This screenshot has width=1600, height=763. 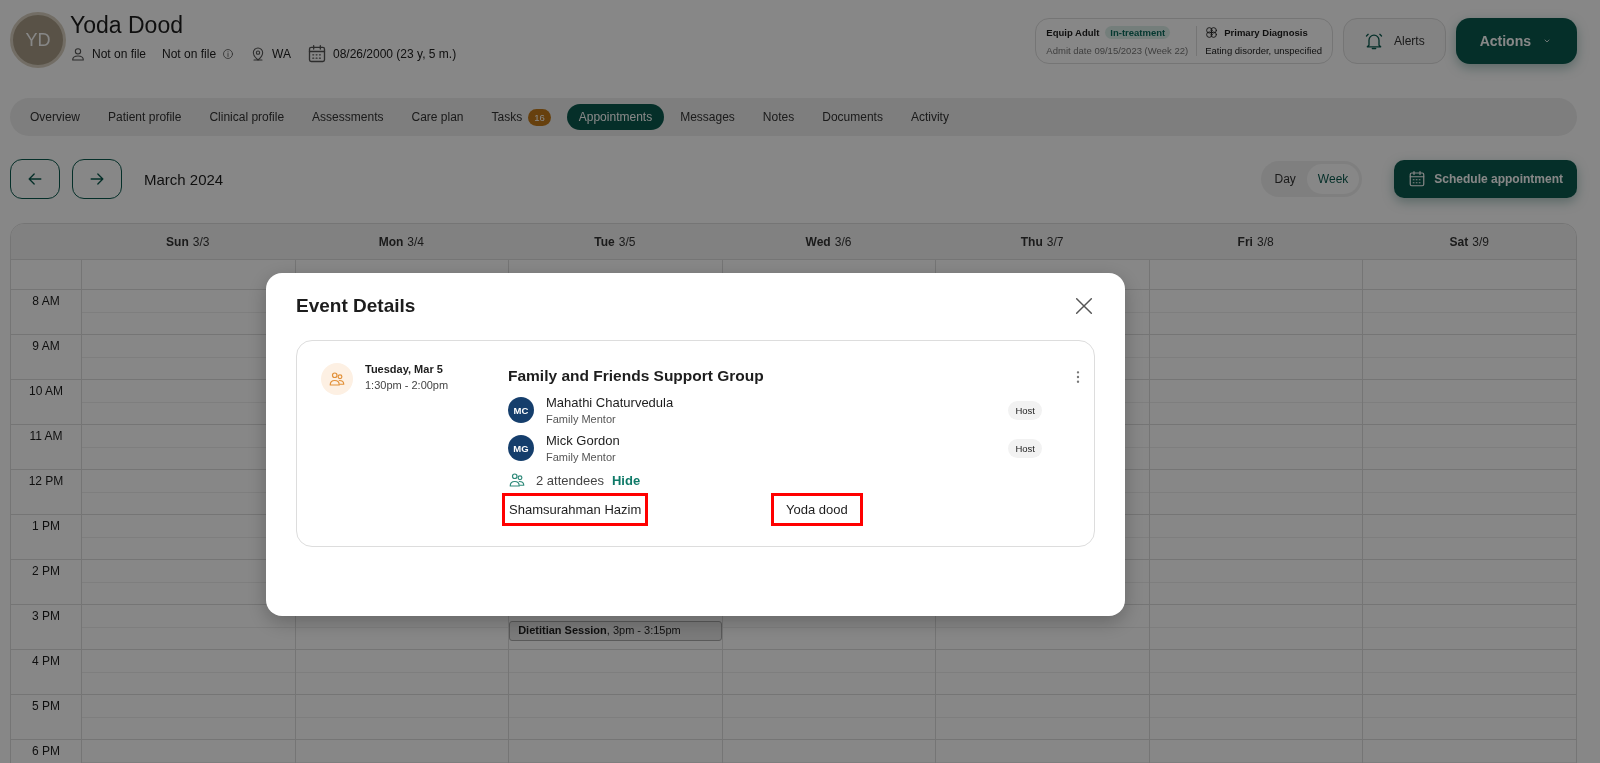 What do you see at coordinates (615, 117) in the screenshot?
I see `tab: Appointments` at bounding box center [615, 117].